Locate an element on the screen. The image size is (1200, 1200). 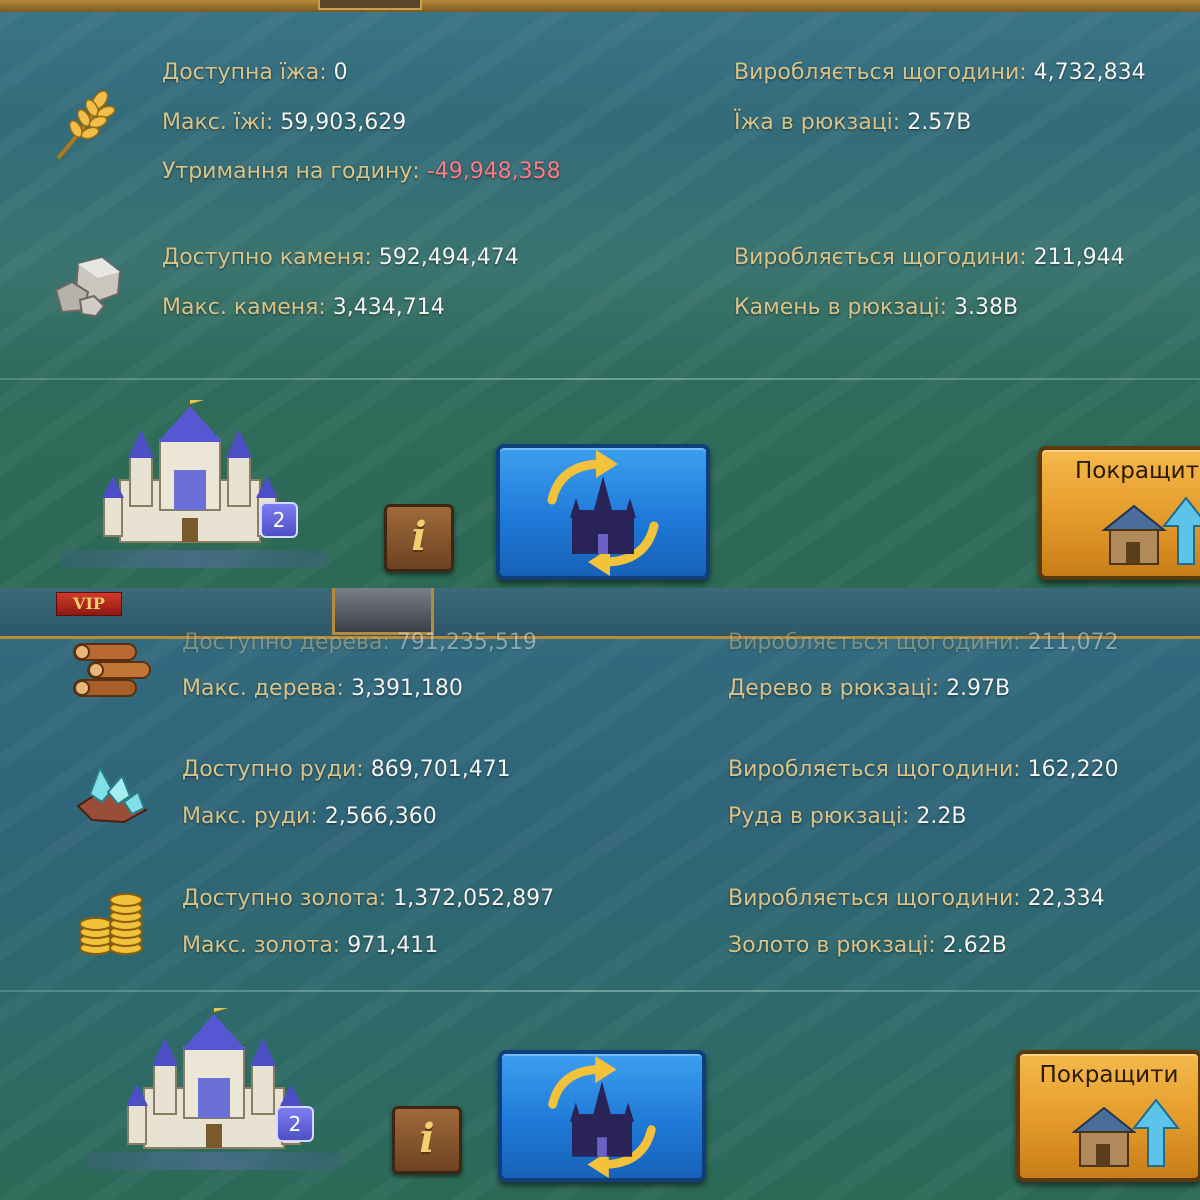
food-produced: Виробляється щогодини: 4,732,834 is located at coordinates (940, 72).